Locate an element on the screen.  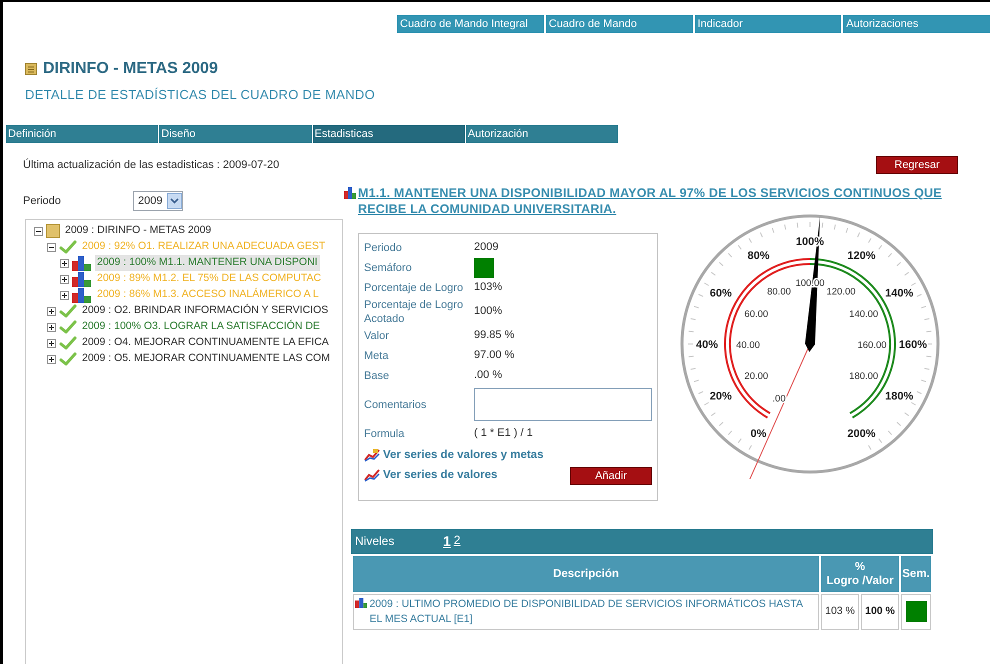
page-link: 1 is located at coordinates (447, 541).